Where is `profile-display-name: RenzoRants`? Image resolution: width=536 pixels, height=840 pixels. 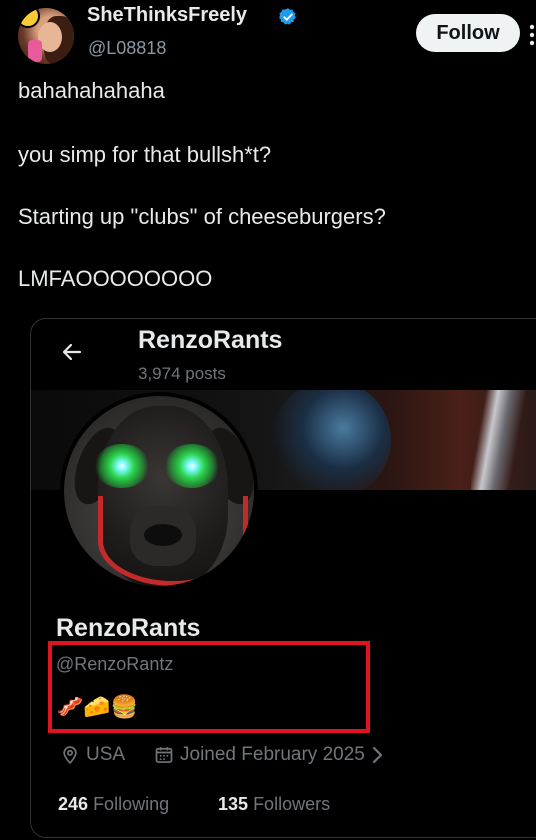
profile-display-name: RenzoRants is located at coordinates (128, 628).